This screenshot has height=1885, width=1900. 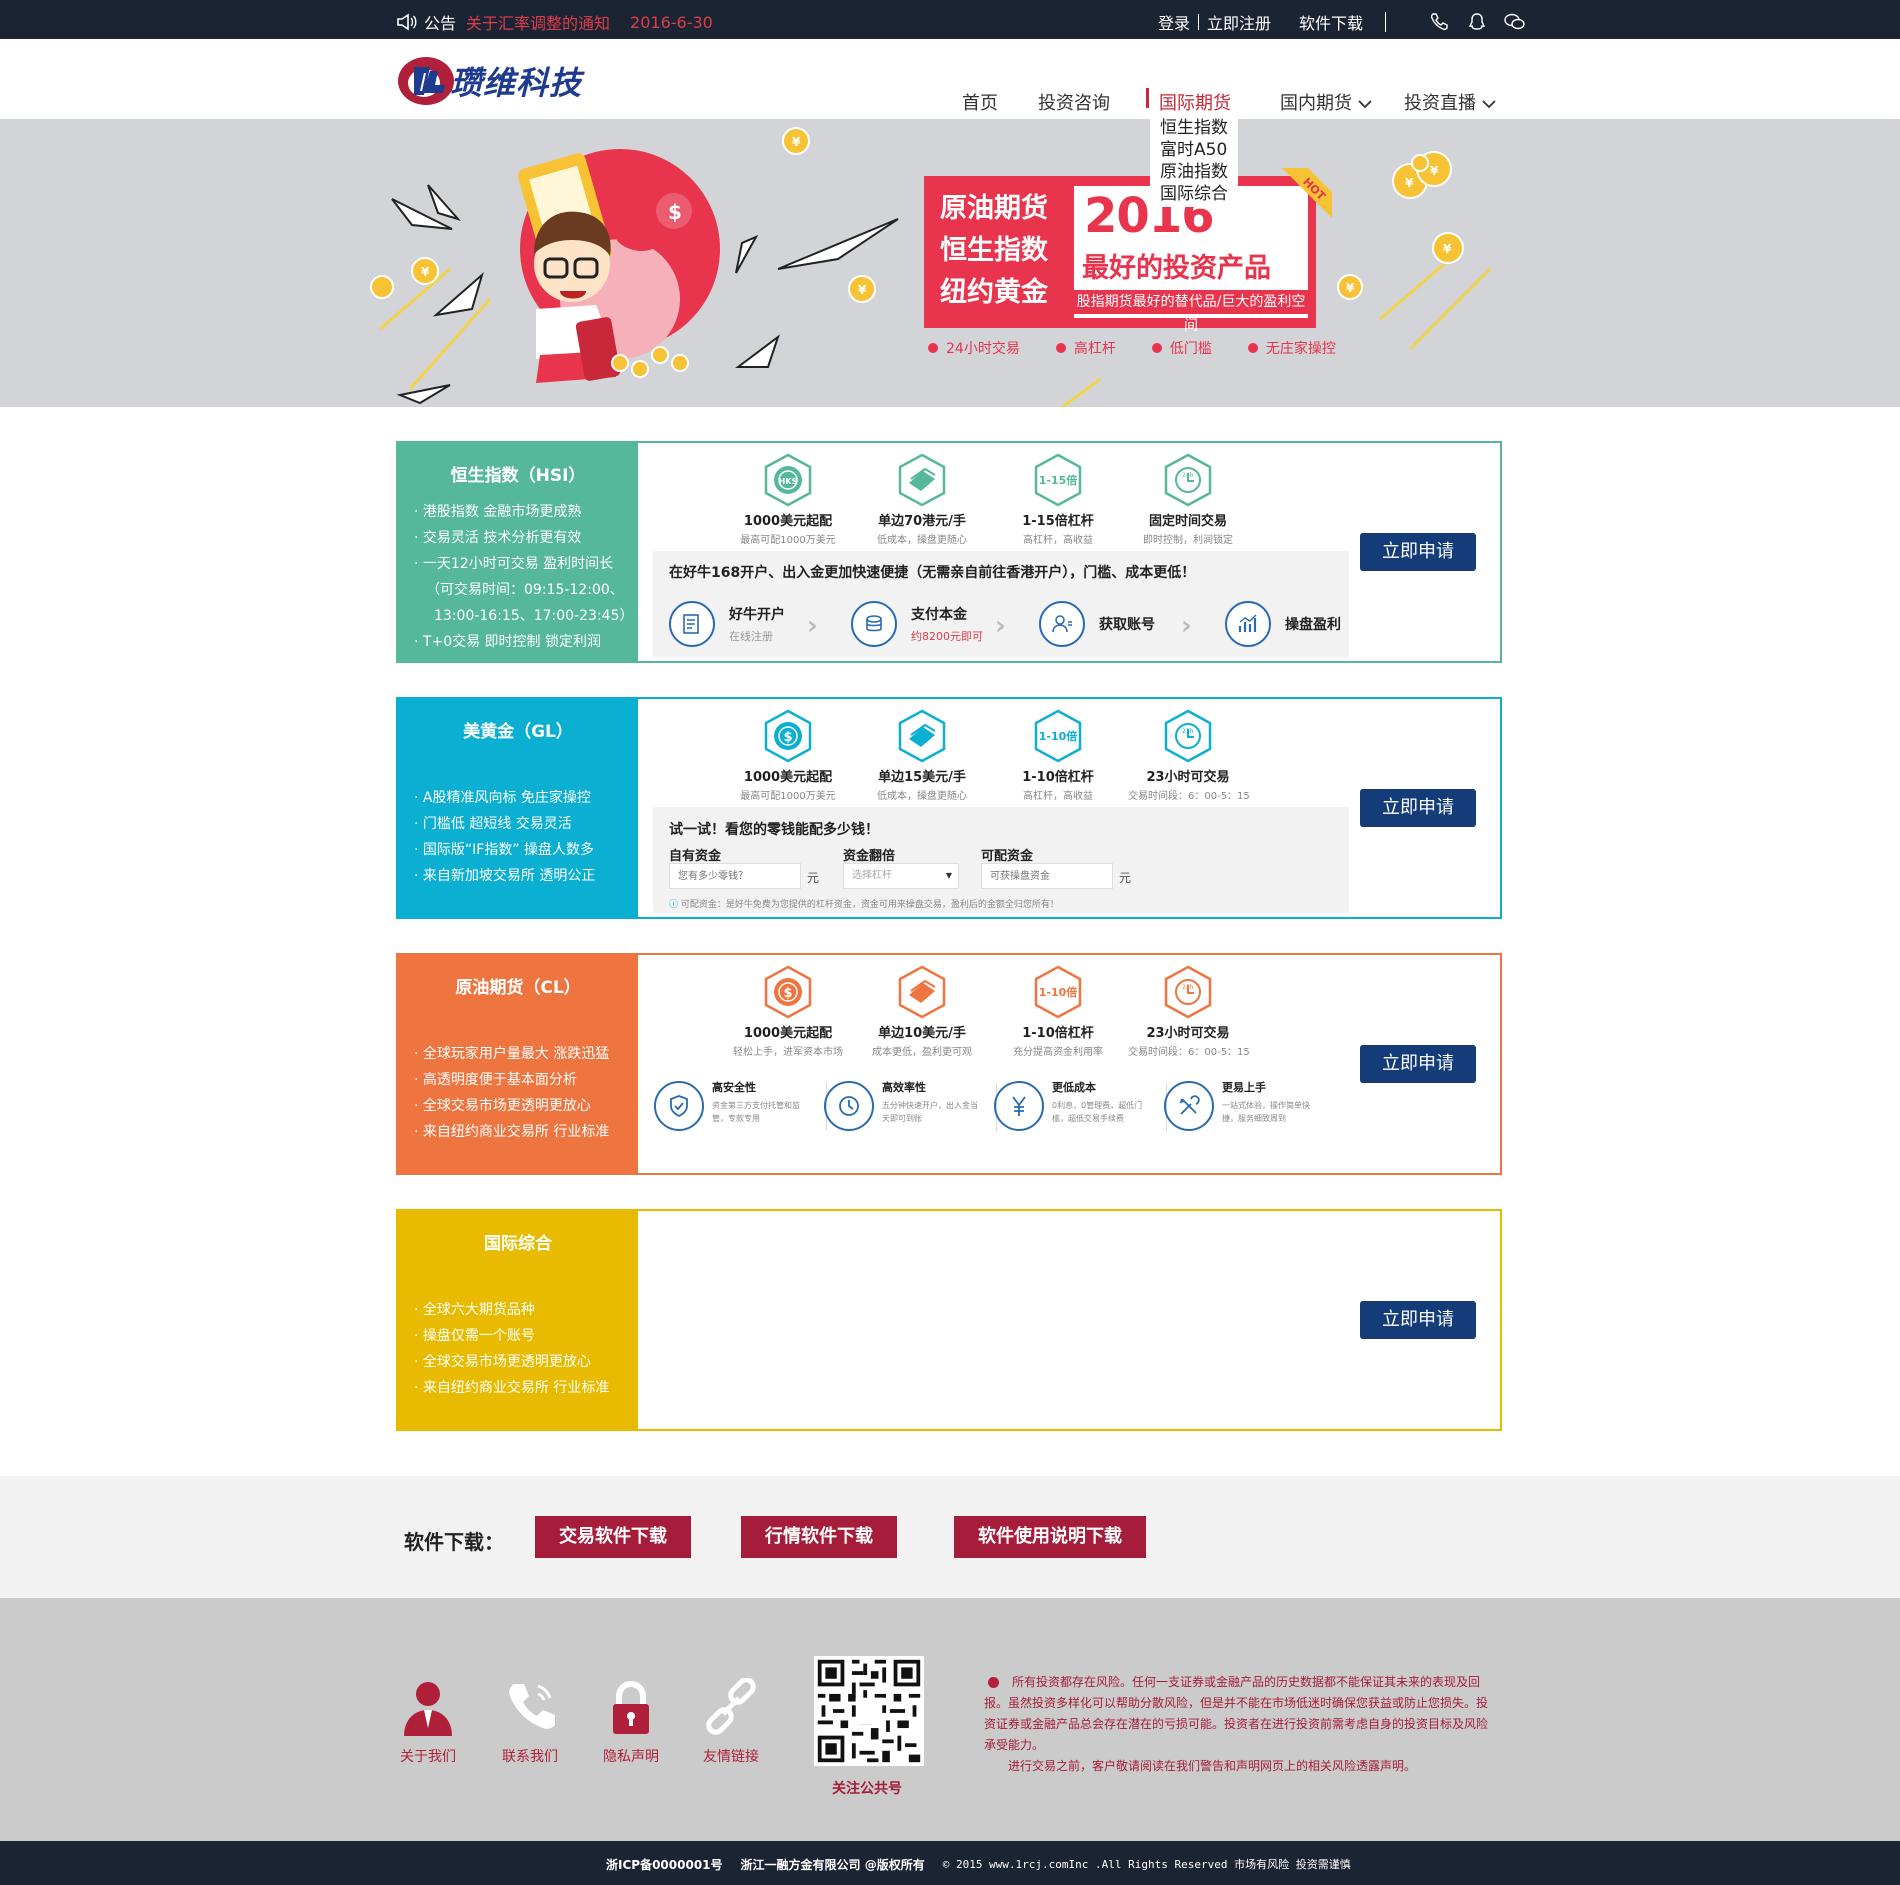 What do you see at coordinates (1188, 736) in the screenshot?
I see `clock-icon: 23h` at bounding box center [1188, 736].